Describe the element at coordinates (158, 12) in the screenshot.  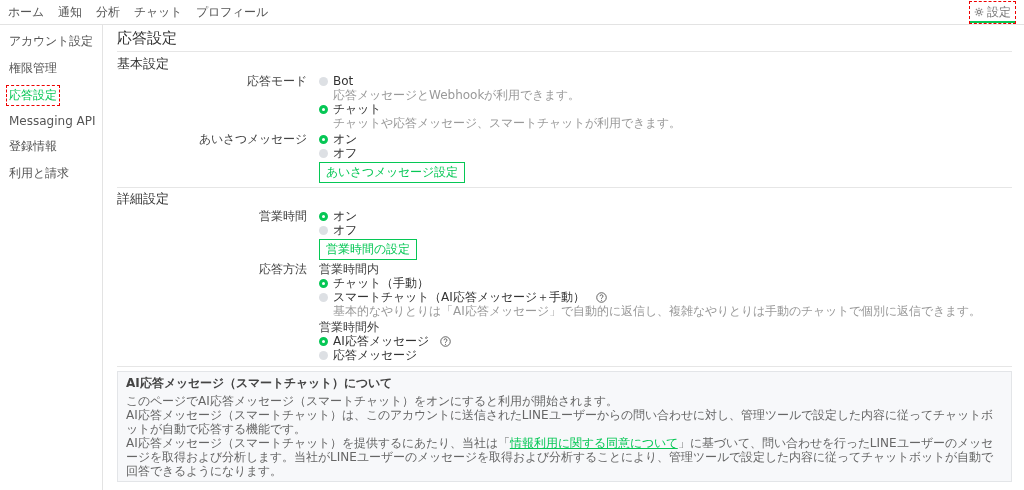
I see `nav-tab: チャット` at that location.